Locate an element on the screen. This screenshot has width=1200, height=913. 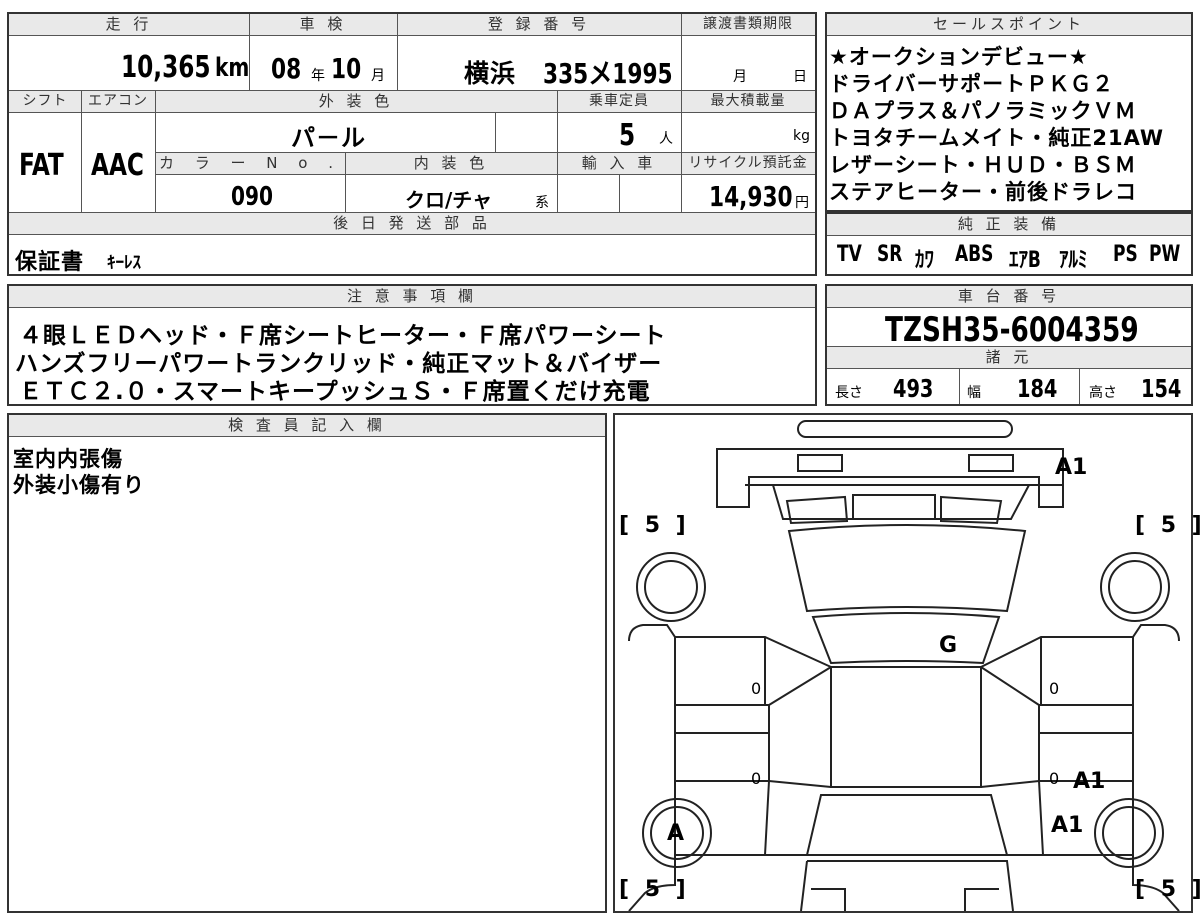
tire-rear-left-grade: [ 5 ] is located at coordinates (654, 889).